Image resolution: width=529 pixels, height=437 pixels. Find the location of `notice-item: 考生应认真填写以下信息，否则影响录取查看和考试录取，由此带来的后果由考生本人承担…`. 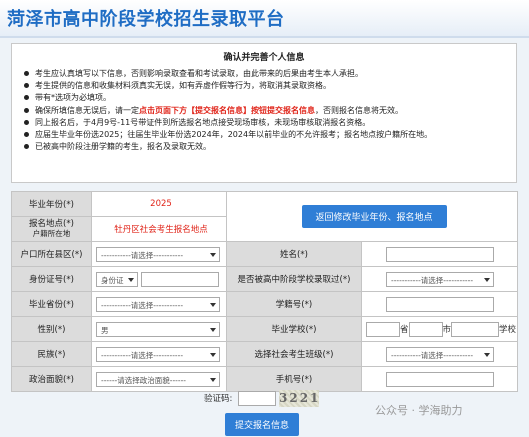

notice-item: 考生应认真填写以下信息，否则影响录取查看和考试录取，由此带来的后果由考生本人承担… is located at coordinates (270, 74).